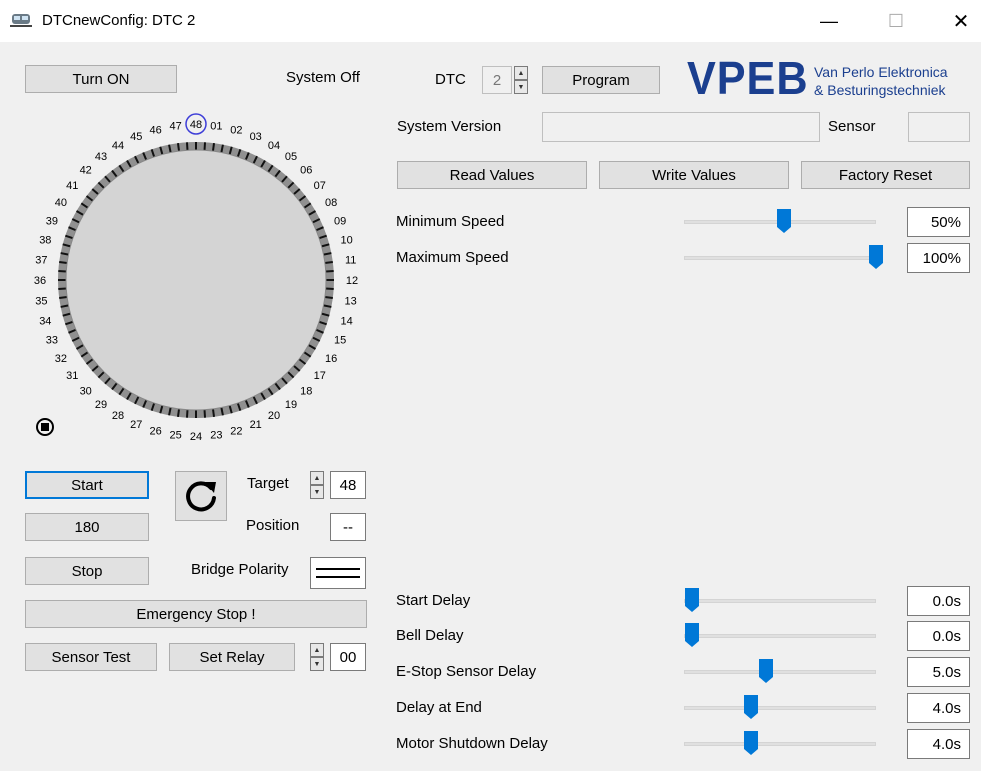 The image size is (981, 771). What do you see at coordinates (780, 601) in the screenshot?
I see `start-delay-slider-track` at bounding box center [780, 601].